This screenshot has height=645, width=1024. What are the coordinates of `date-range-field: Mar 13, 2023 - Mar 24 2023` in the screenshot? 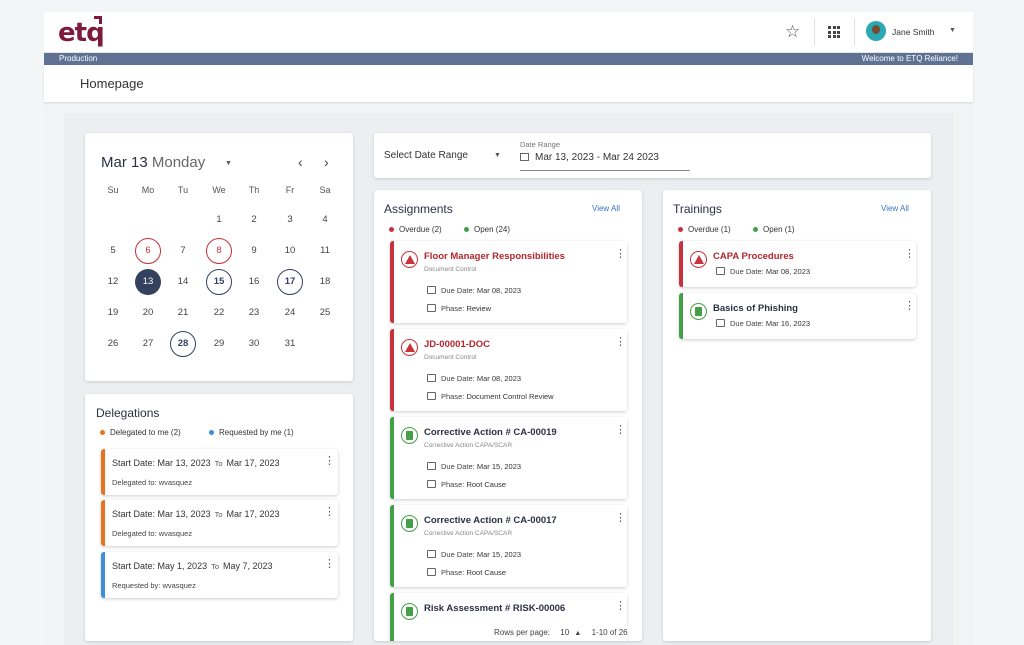 It's located at (589, 157).